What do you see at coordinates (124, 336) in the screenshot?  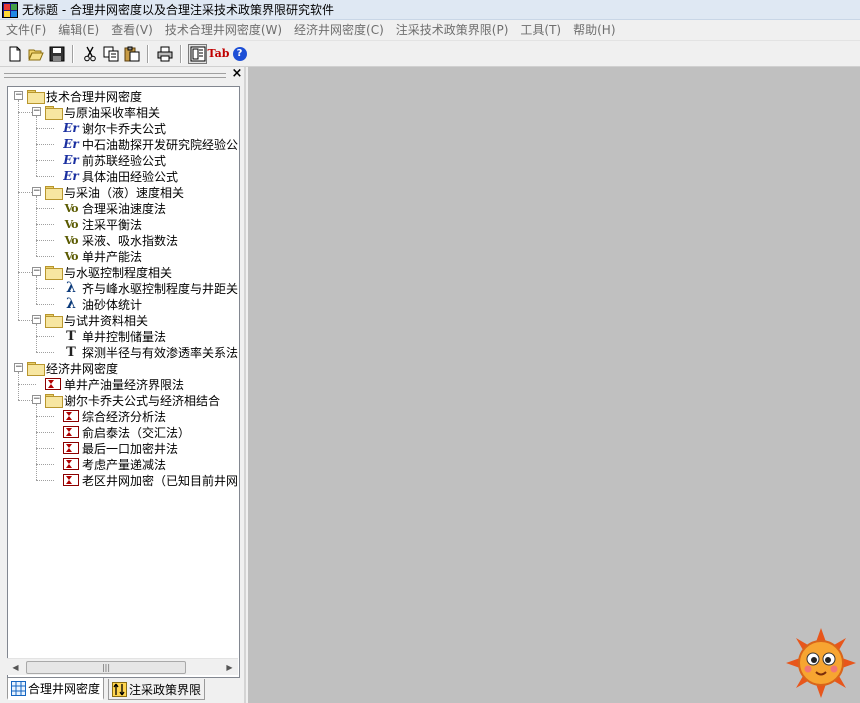 I see `tree-node-label: 单井控制储量法` at bounding box center [124, 336].